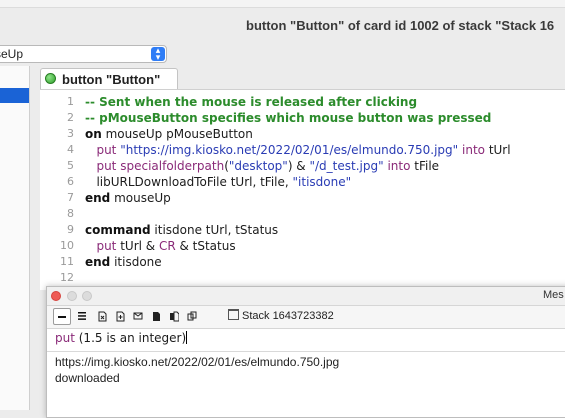 The width and height of the screenshot is (565, 418). Describe the element at coordinates (70, 165) in the screenshot. I see `line-number: 5` at that location.